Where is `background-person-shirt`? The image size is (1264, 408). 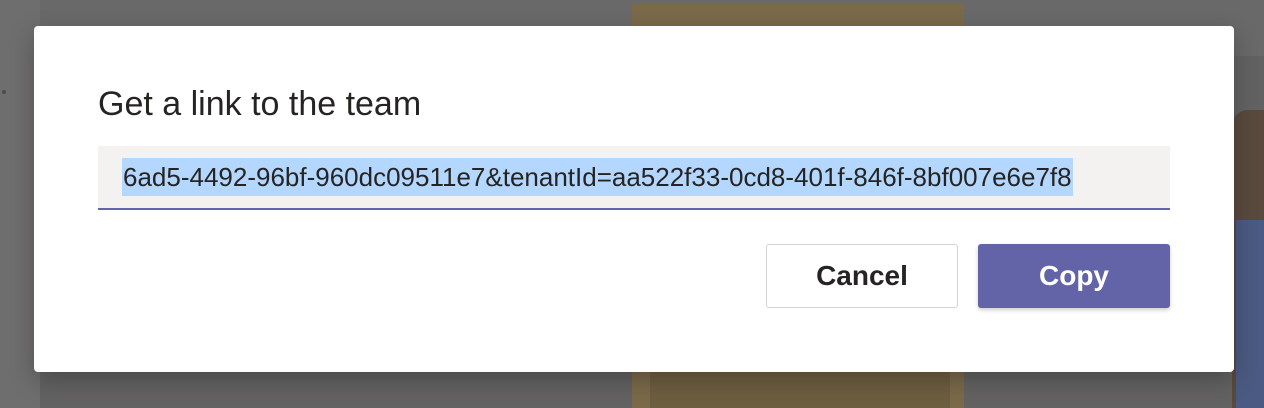 background-person-shirt is located at coordinates (1250, 314).